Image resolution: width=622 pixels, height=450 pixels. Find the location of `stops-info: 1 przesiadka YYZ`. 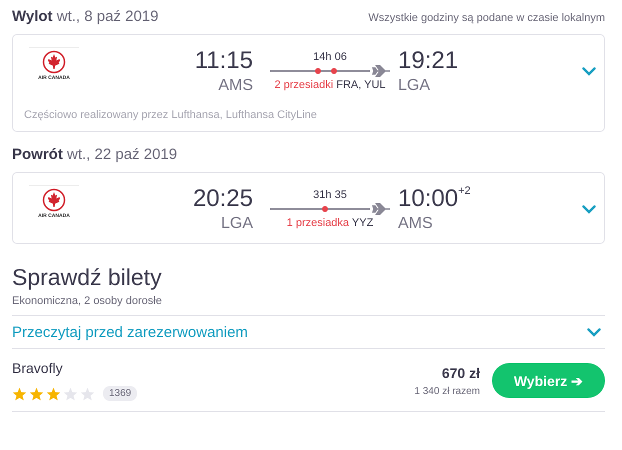

stops-info: 1 przesiadka YYZ is located at coordinates (330, 223).